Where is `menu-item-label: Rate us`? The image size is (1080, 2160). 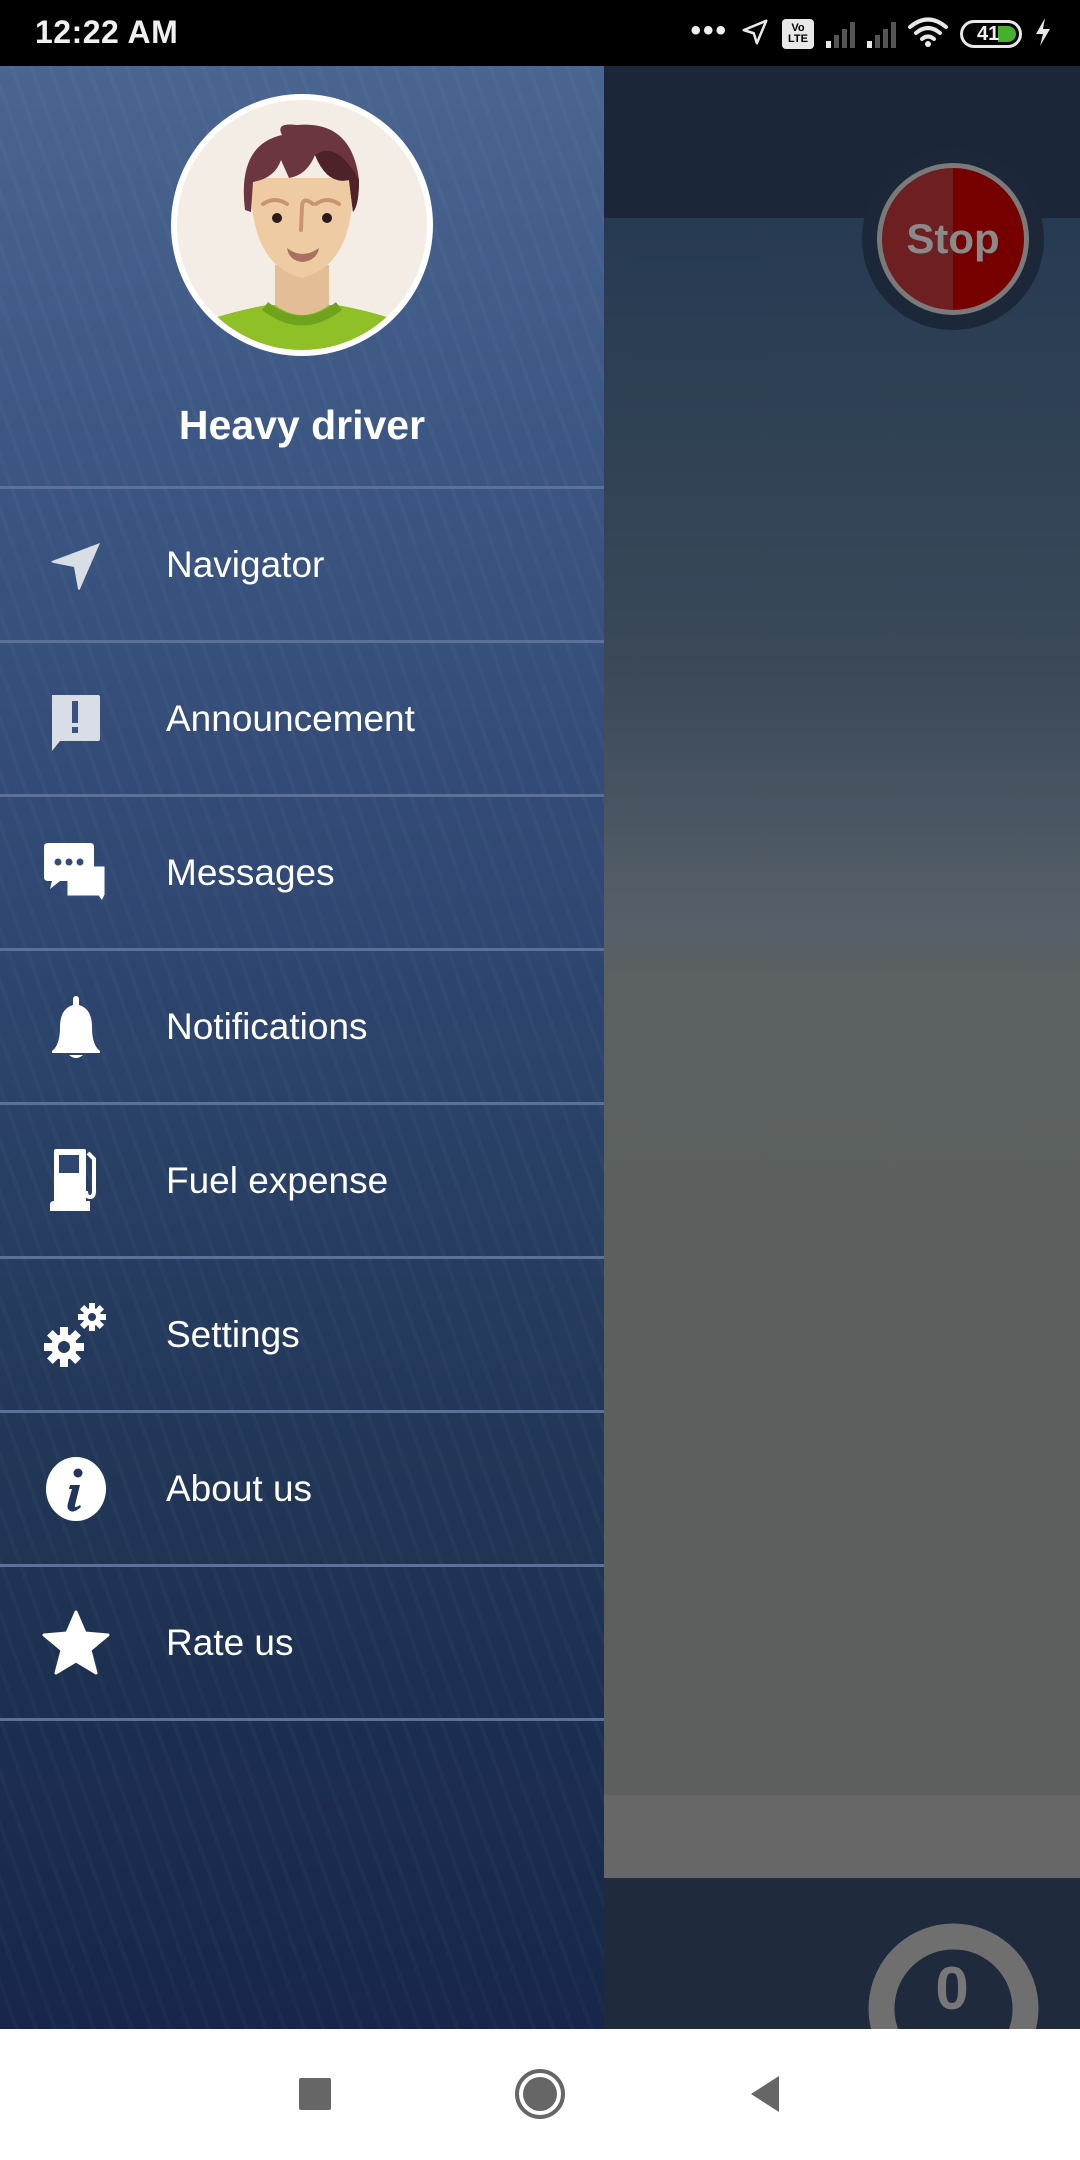 menu-item-label: Rate us is located at coordinates (230, 1642).